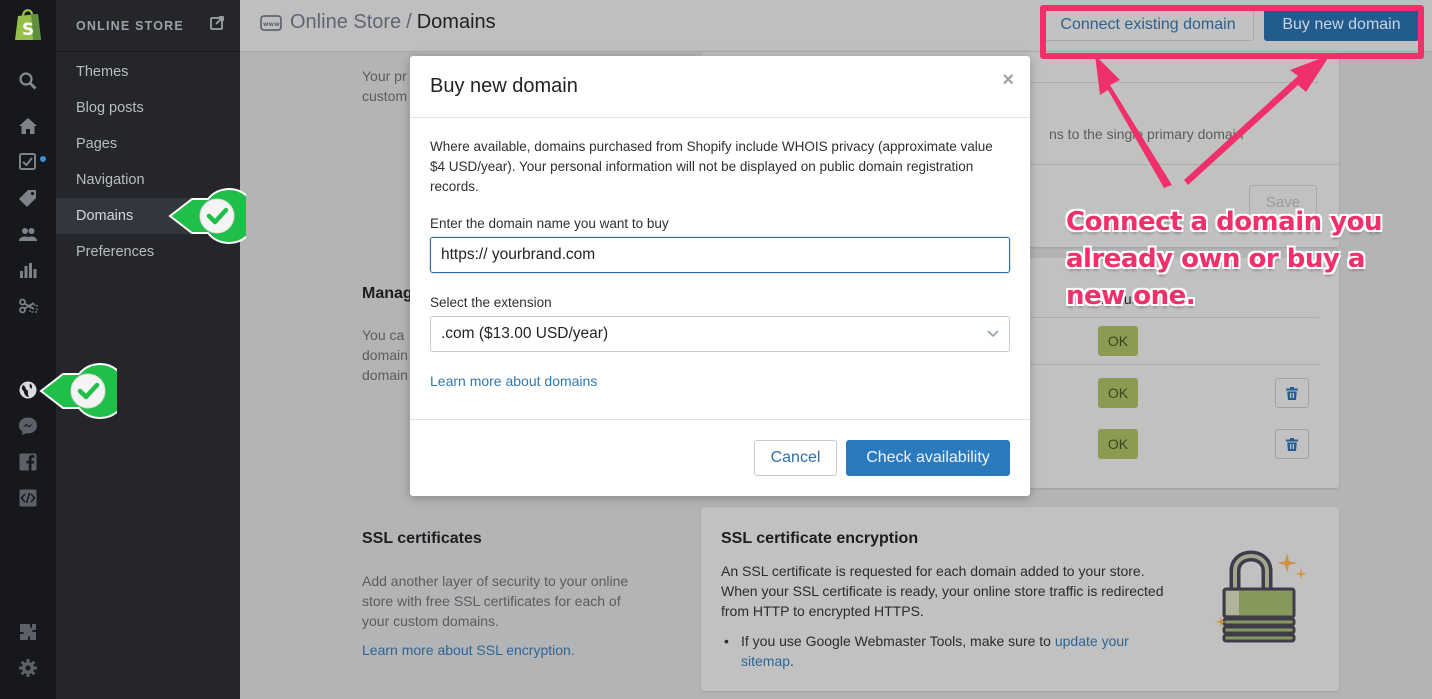 Image resolution: width=1432 pixels, height=699 pixels. I want to click on annotation-arrows-icon, so click(1212, 121).